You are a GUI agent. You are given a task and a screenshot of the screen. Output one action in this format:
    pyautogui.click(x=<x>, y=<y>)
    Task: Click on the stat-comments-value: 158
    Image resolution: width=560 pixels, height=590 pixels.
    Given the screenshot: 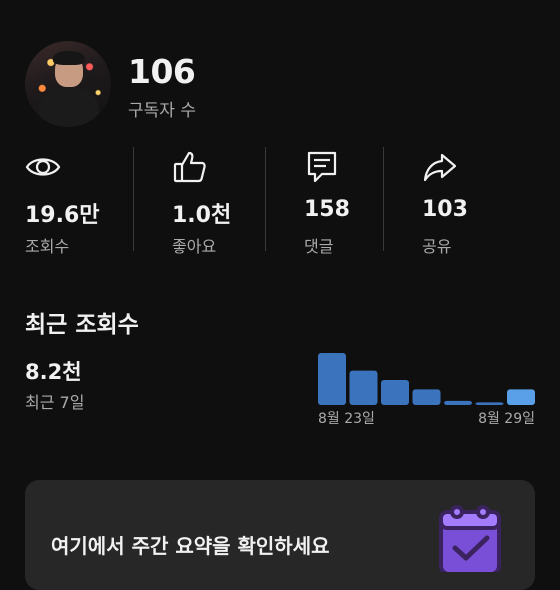 What is the action you would take?
    pyautogui.click(x=327, y=209)
    